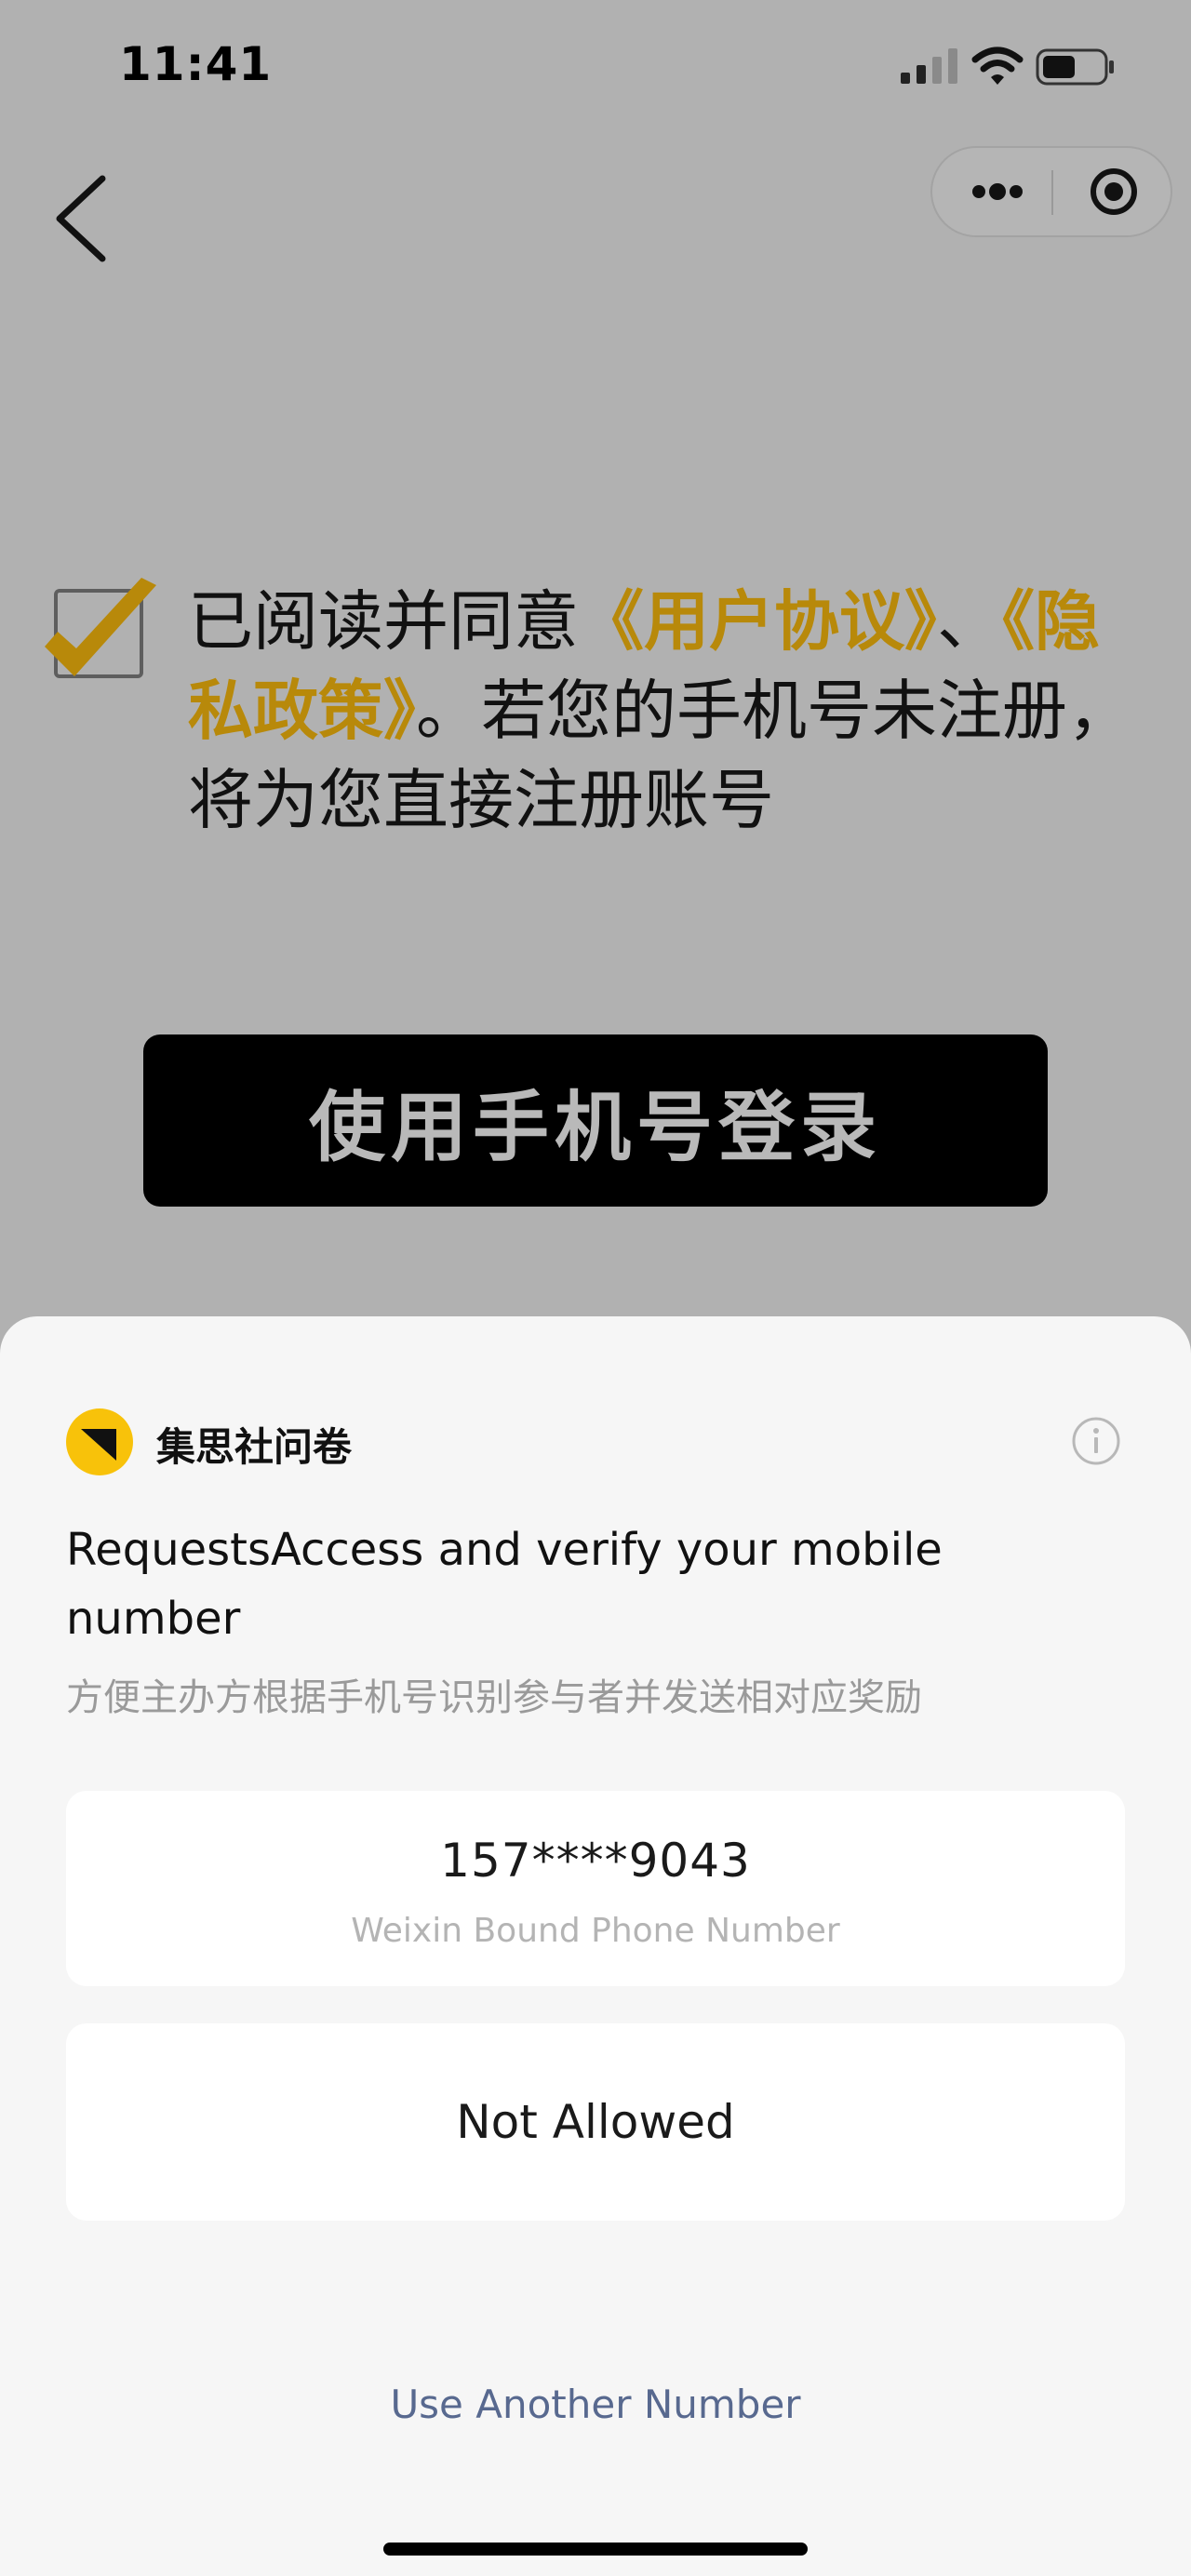  I want to click on capsule-divider, so click(1052, 192).